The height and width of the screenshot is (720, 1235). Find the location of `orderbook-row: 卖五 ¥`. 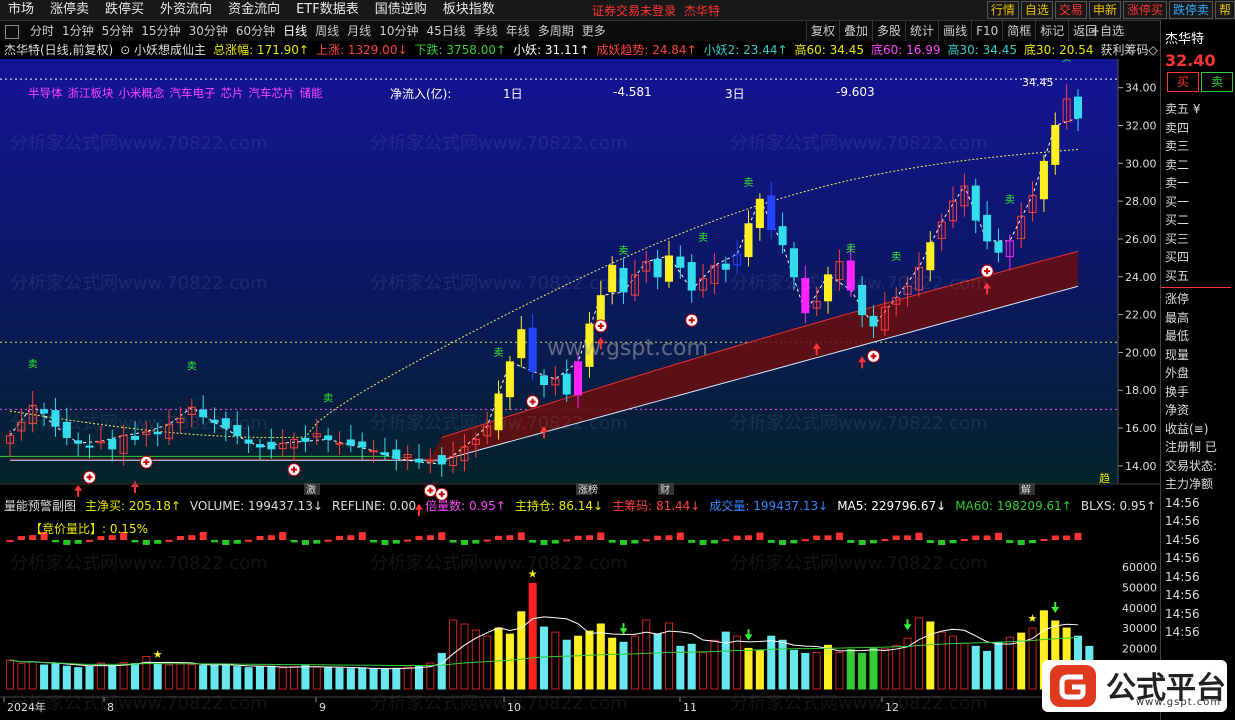

orderbook-row: 卖五 ¥ is located at coordinates (1198, 109).